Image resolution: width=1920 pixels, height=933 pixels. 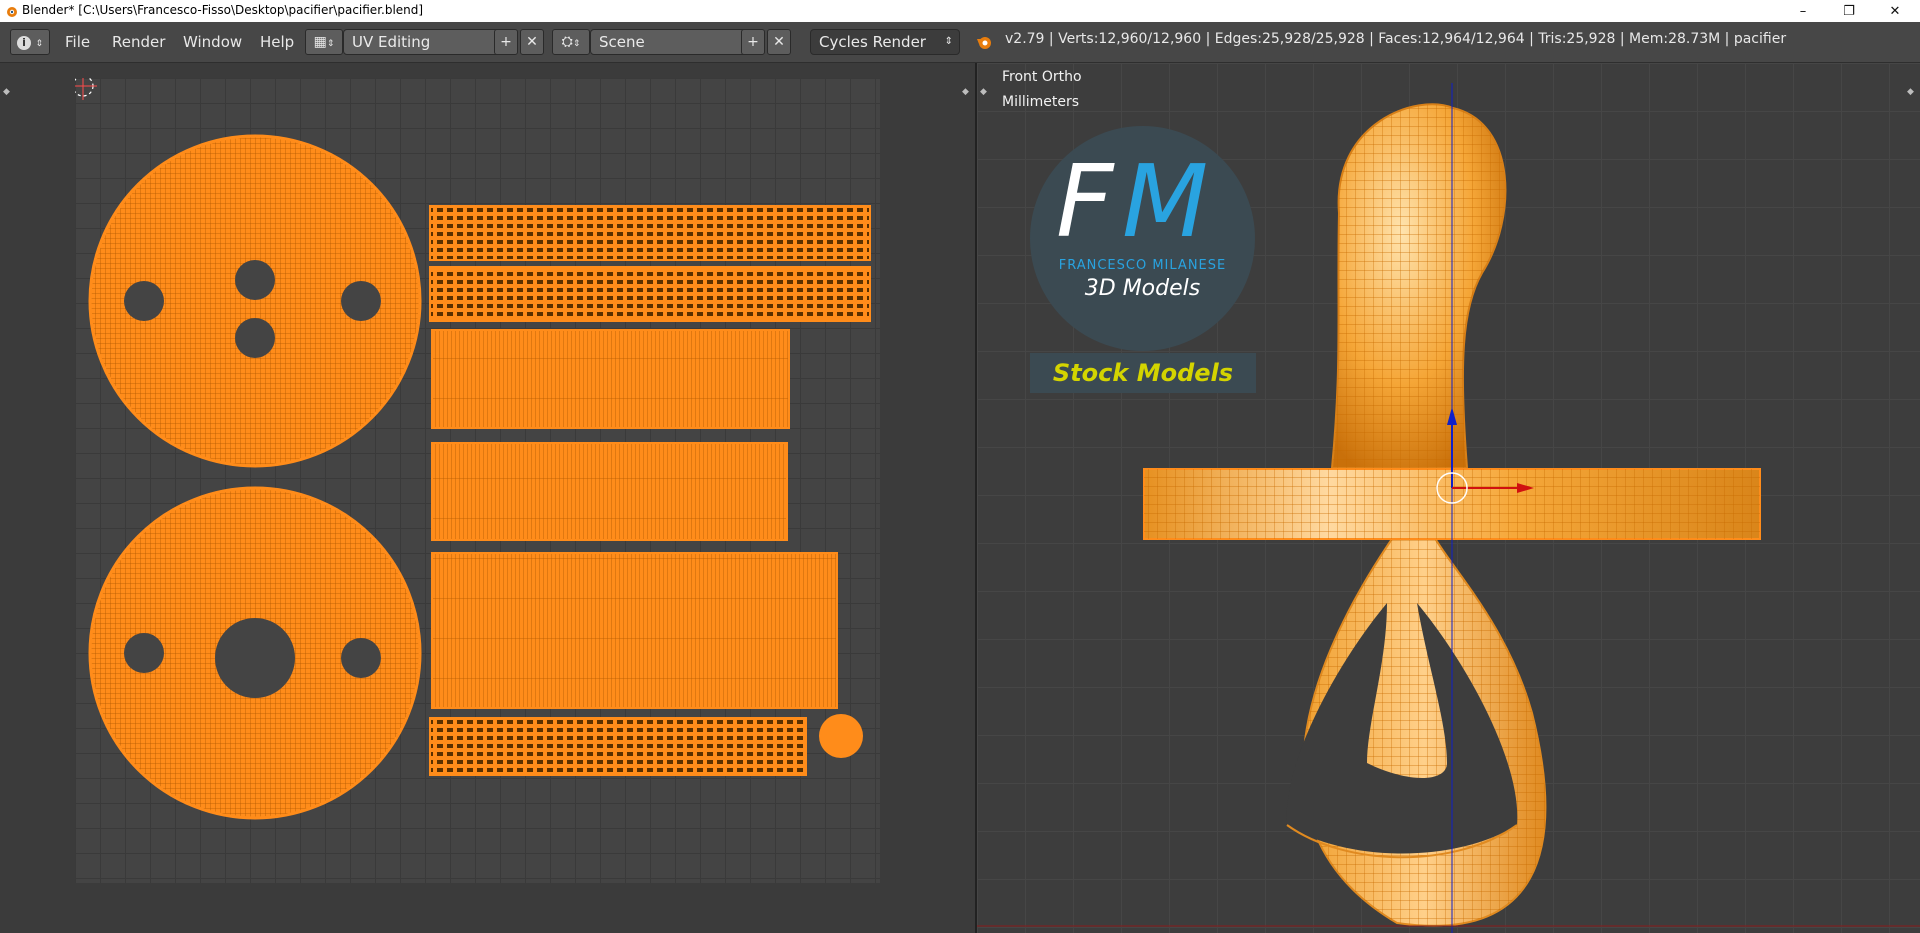 I want to click on add-screen-button: +, so click(x=506, y=42).